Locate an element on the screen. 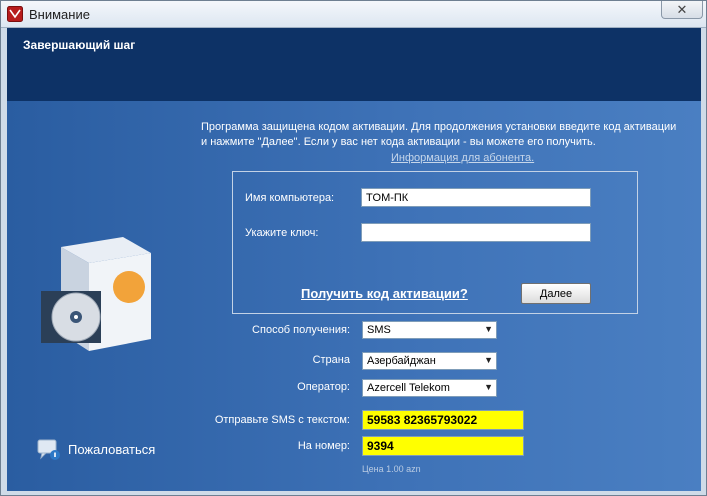  country-select: Азербайджан ▼ is located at coordinates (429, 361).